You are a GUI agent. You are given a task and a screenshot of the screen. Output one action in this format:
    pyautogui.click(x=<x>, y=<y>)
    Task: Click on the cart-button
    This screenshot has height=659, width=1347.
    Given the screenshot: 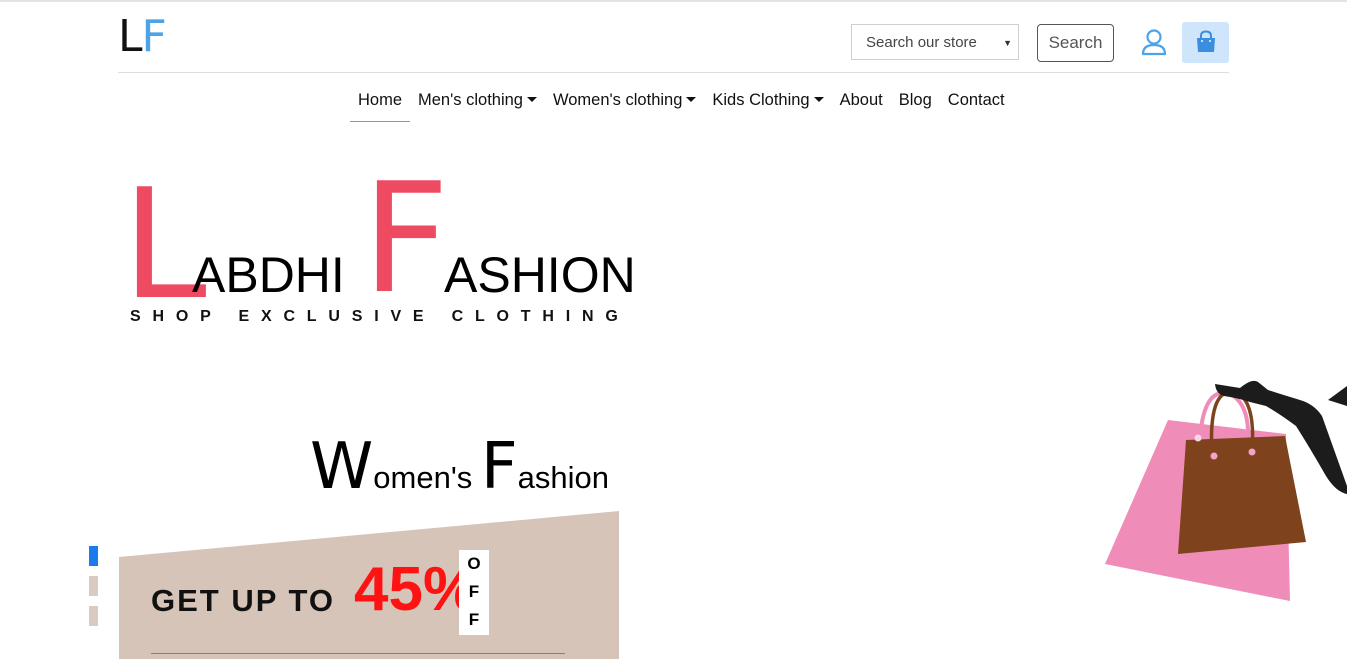 What is the action you would take?
    pyautogui.click(x=1205, y=42)
    